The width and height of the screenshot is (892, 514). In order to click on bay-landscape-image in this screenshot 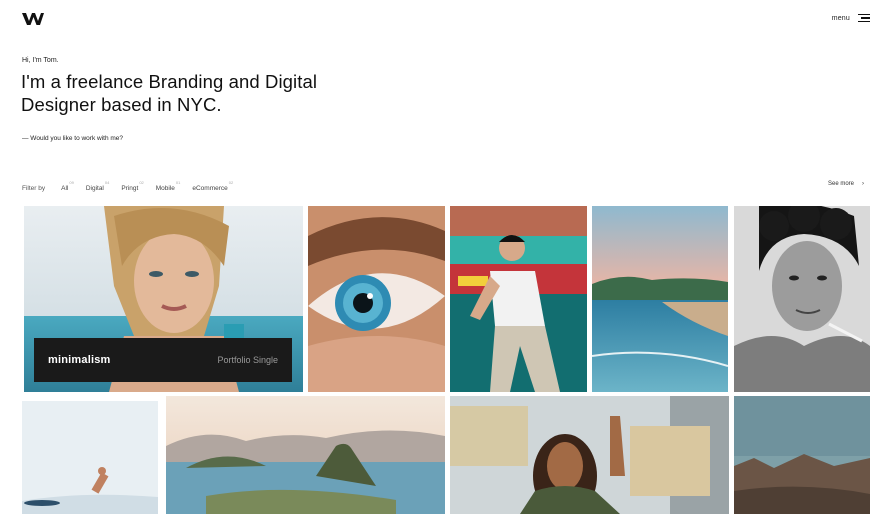, I will do `click(305, 455)`.